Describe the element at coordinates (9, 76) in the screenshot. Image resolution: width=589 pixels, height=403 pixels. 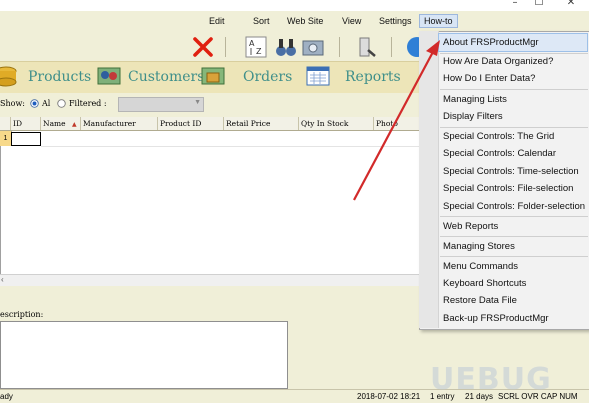
I see `products-icon` at that location.